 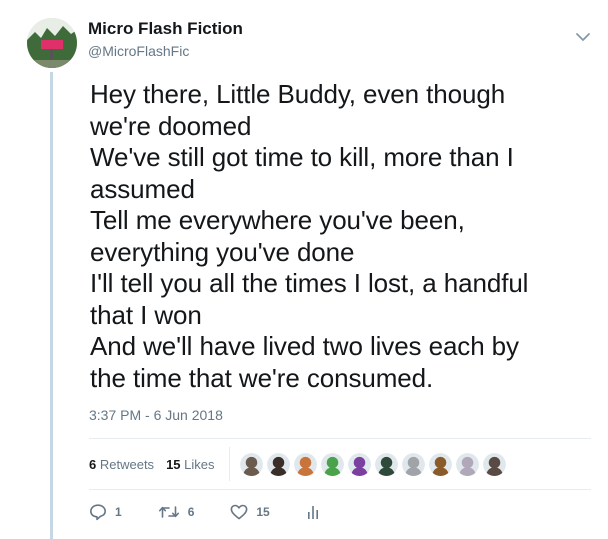 I want to click on analytics-button, so click(x=313, y=512).